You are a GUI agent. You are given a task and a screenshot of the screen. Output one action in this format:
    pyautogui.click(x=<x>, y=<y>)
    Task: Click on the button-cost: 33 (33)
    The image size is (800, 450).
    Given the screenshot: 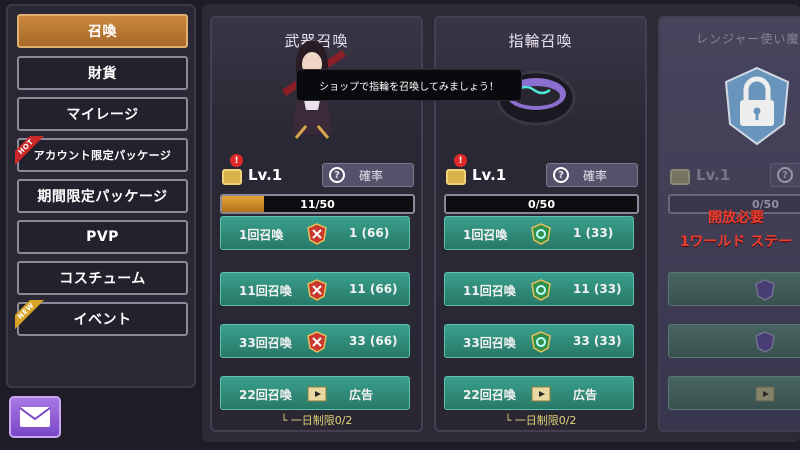 What is the action you would take?
    pyautogui.click(x=597, y=341)
    